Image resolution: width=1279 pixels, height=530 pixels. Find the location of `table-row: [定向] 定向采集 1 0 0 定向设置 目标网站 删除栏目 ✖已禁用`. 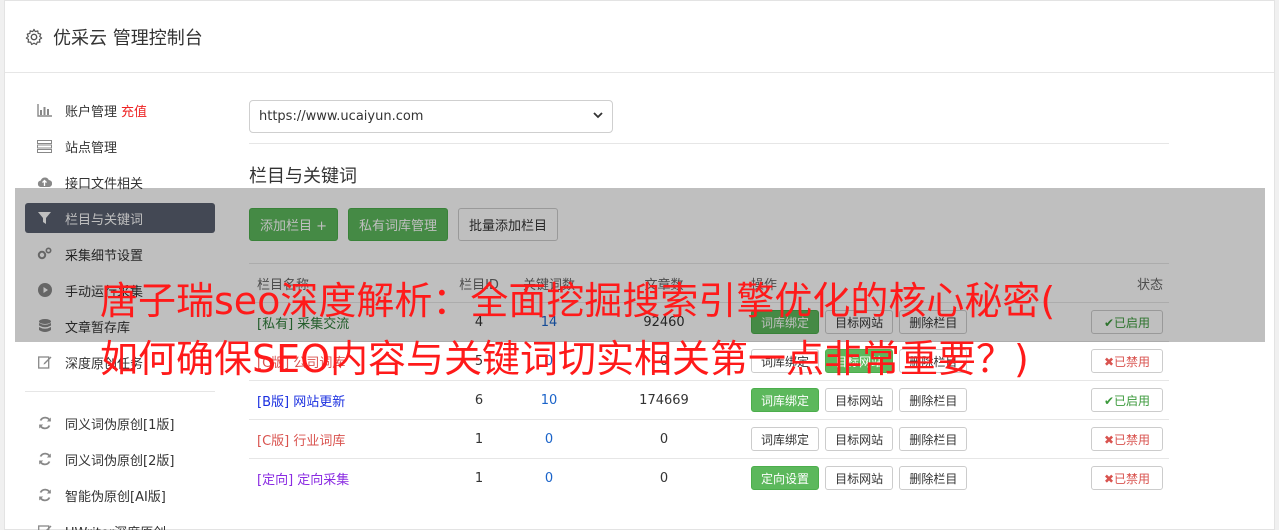

table-row: [定向] 定向采集 1 0 0 定向设置 目标网站 删除栏目 ✖已禁用 is located at coordinates (709, 478).